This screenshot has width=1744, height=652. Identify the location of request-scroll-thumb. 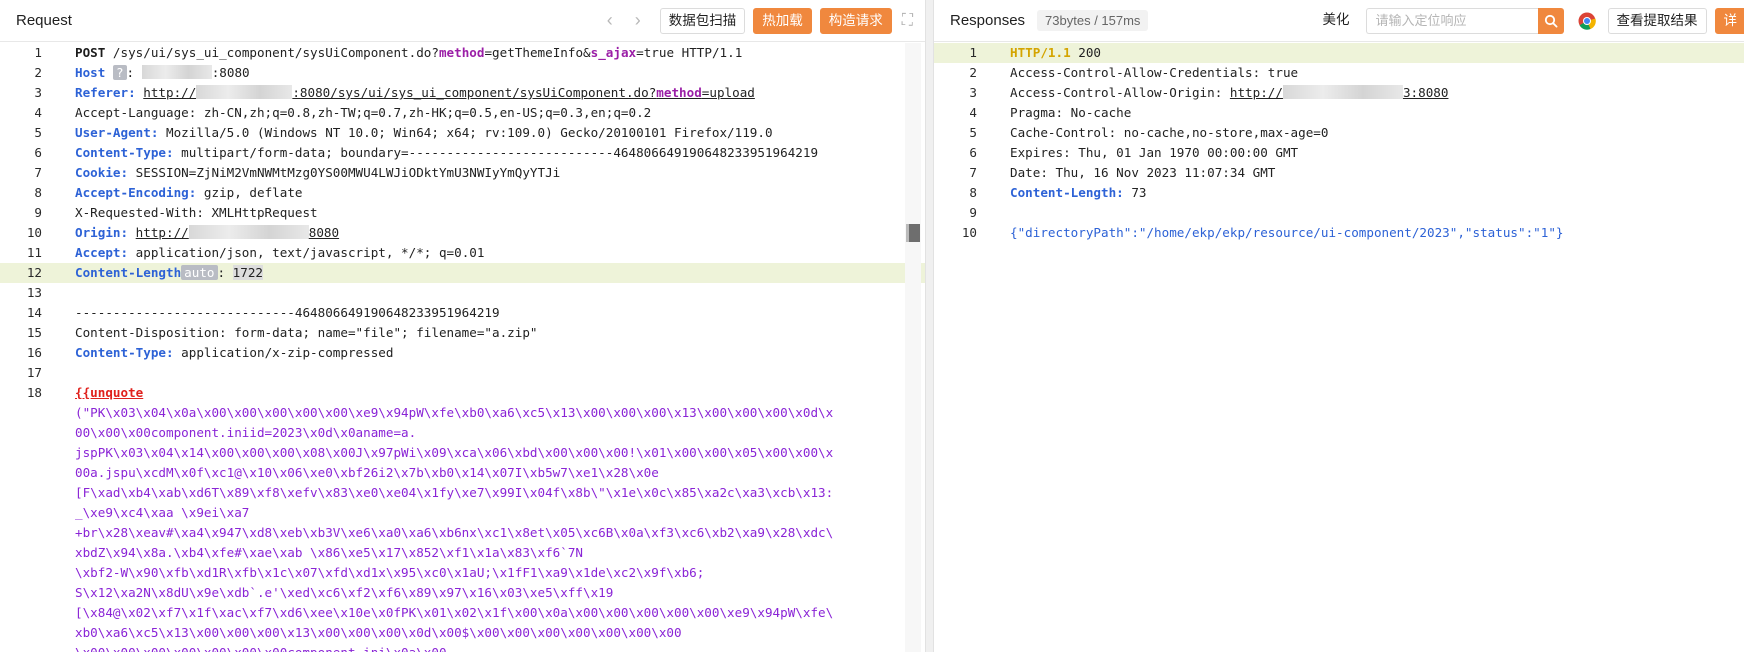
(913, 233).